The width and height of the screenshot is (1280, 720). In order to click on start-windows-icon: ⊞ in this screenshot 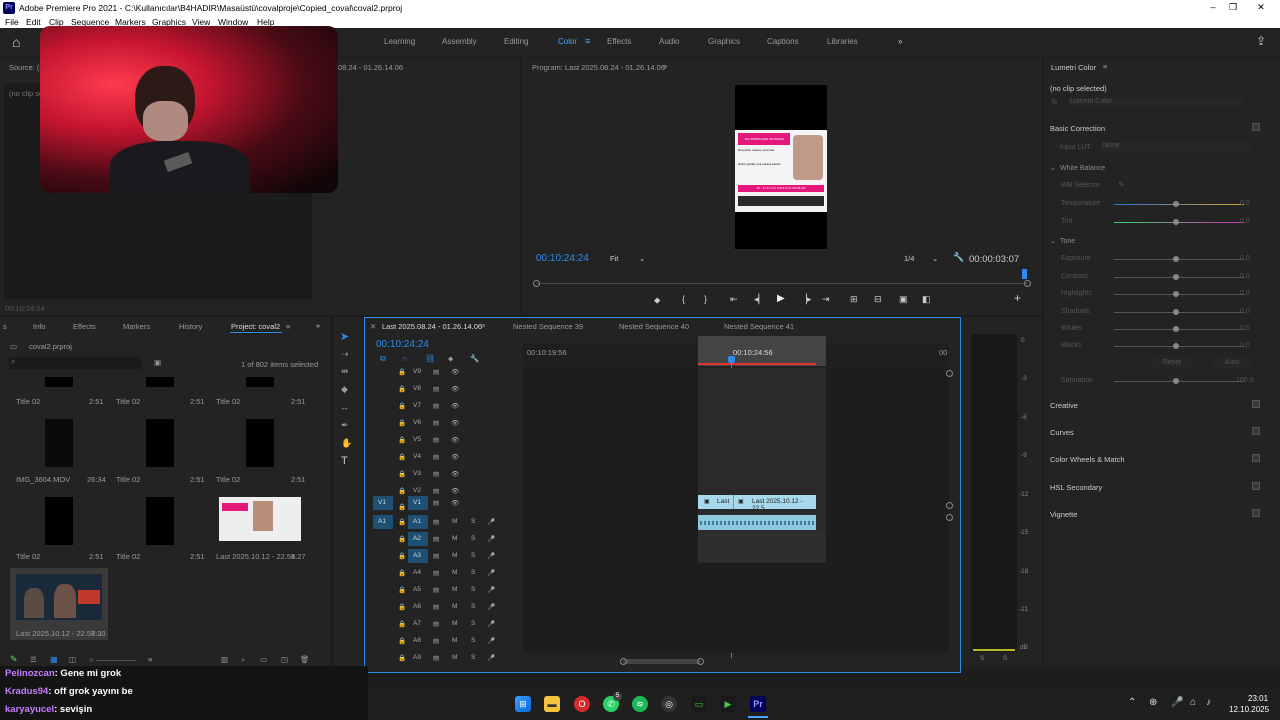, I will do `click(523, 704)`.